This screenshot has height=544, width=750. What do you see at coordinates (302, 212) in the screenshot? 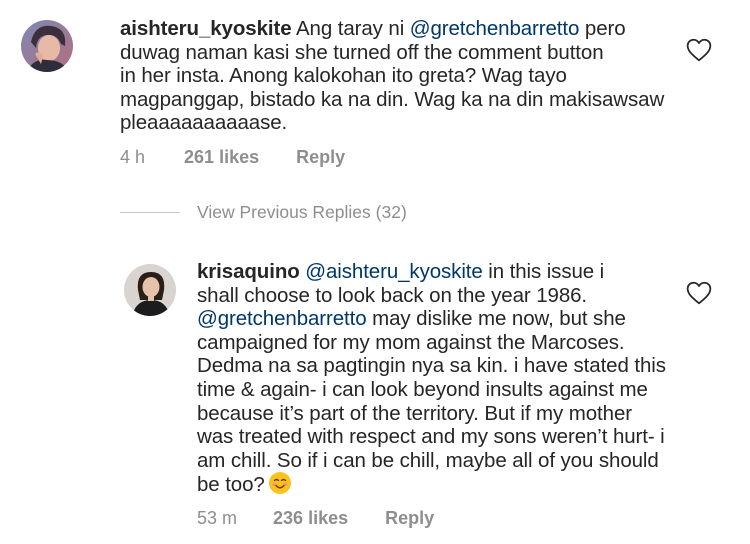
I see `view-previous-label: View Previous Replies (32)` at bounding box center [302, 212].